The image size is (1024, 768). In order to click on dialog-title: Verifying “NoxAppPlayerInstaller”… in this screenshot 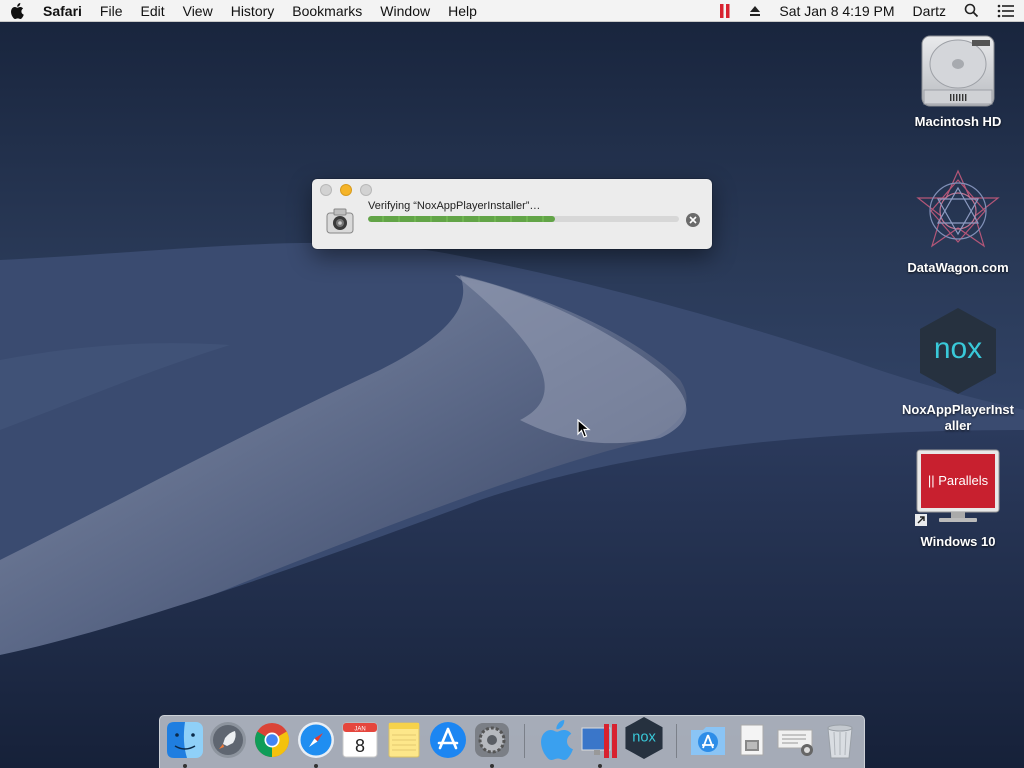, I will do `click(454, 206)`.